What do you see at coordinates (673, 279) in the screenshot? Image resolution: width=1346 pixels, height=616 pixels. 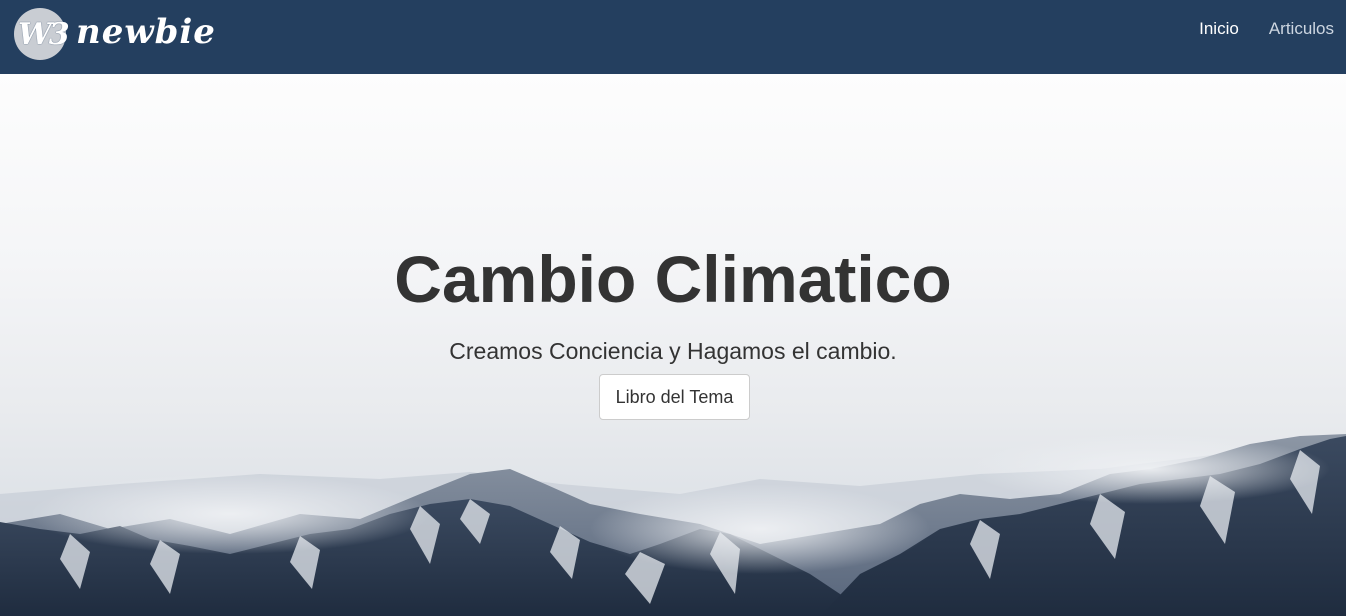 I see `hero-title: Cambio Climatico` at bounding box center [673, 279].